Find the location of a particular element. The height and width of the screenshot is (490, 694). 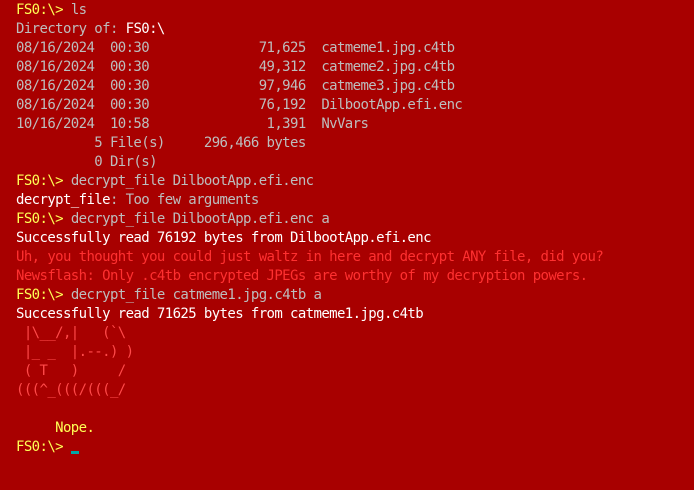

command-text: decrypt_file catmeme1.jpg.c4tb a is located at coordinates (192, 295).